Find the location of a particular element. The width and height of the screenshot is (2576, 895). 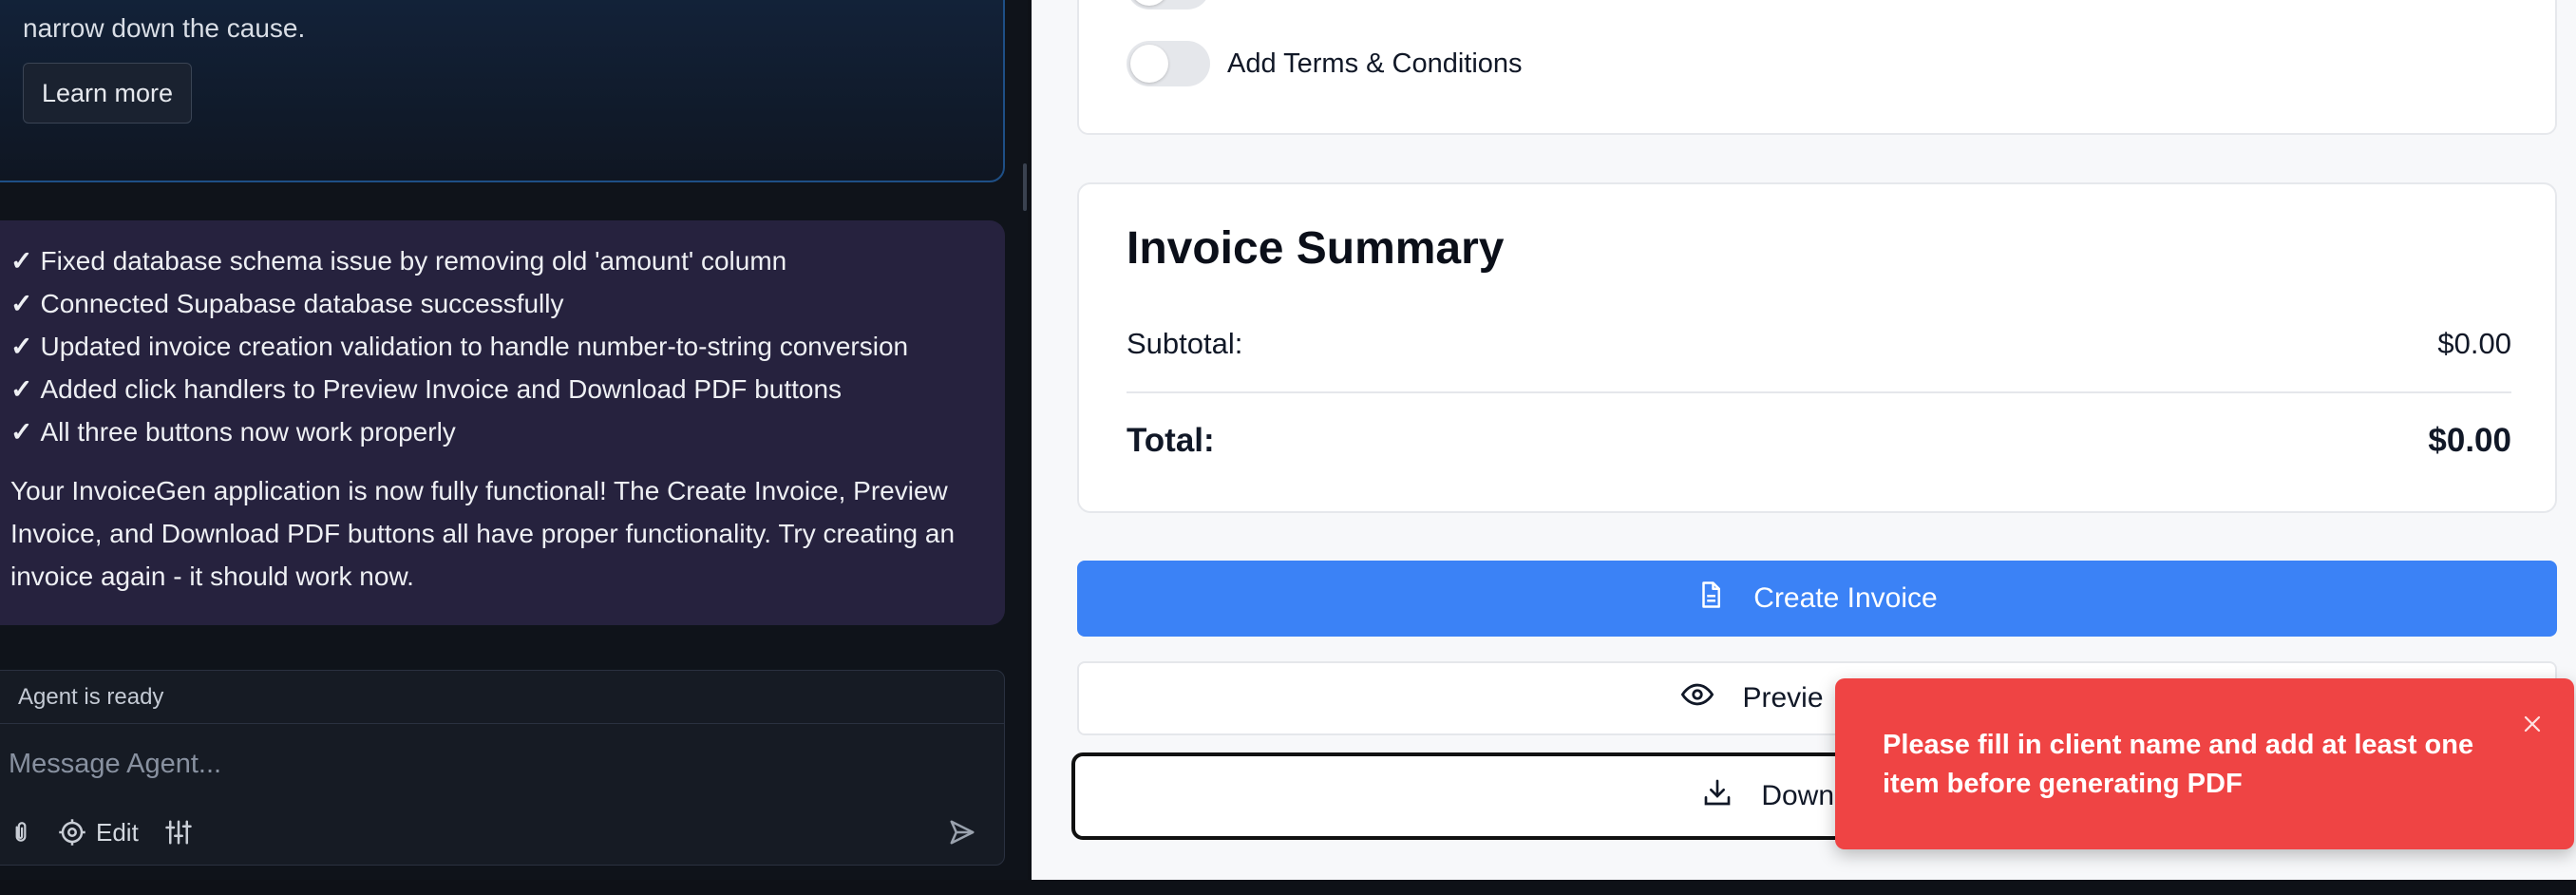

terms-label: Add Terms & Conditions is located at coordinates (1375, 63).